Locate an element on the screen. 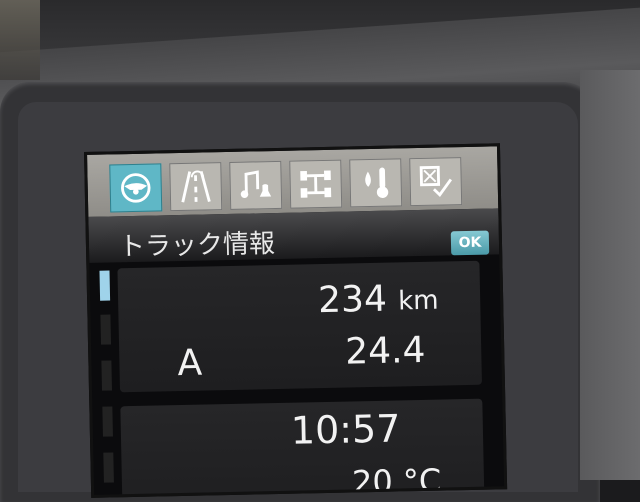 Image resolution: width=640 pixels, height=502 pixels. clock-panel: 10:57 20 °C is located at coordinates (302, 448).